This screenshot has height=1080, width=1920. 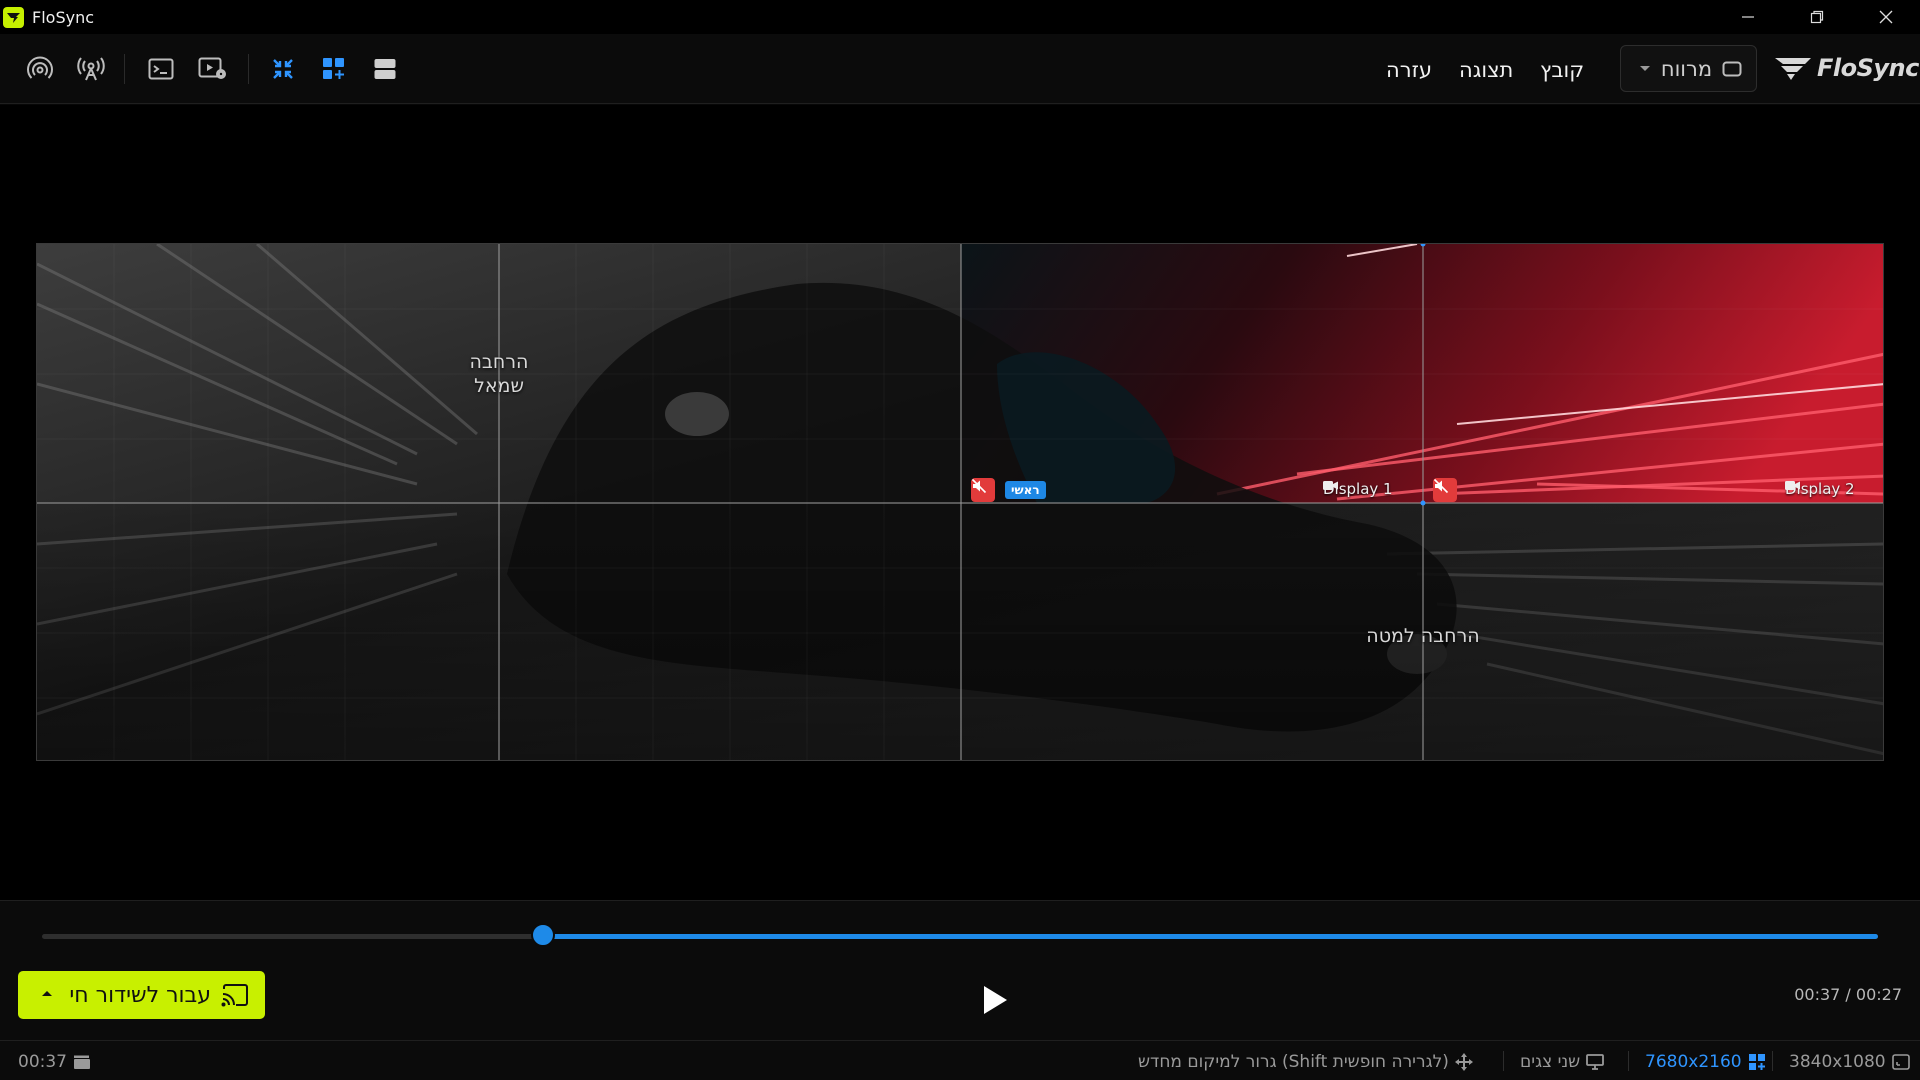 What do you see at coordinates (161, 69) in the screenshot?
I see `terminal-icon` at bounding box center [161, 69].